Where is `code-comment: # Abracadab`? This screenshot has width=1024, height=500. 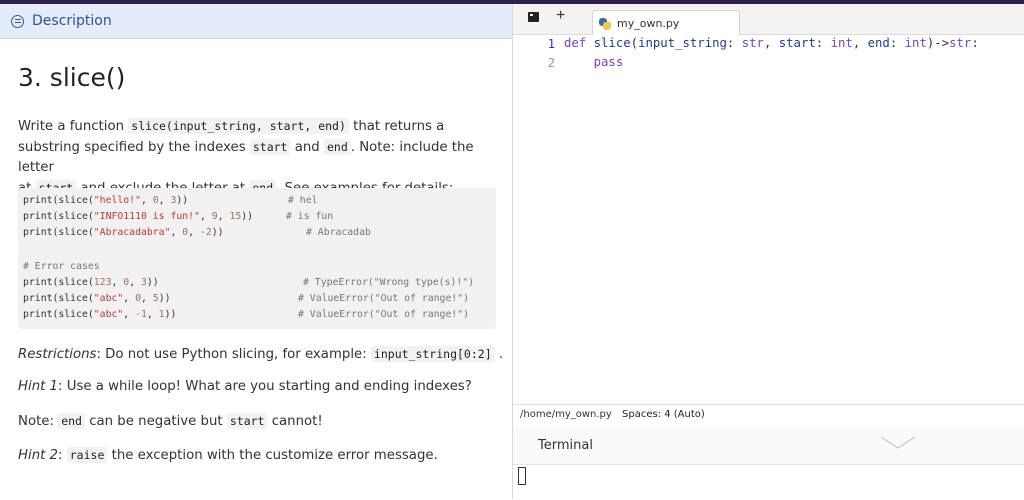
code-comment: # Abracadab is located at coordinates (338, 232).